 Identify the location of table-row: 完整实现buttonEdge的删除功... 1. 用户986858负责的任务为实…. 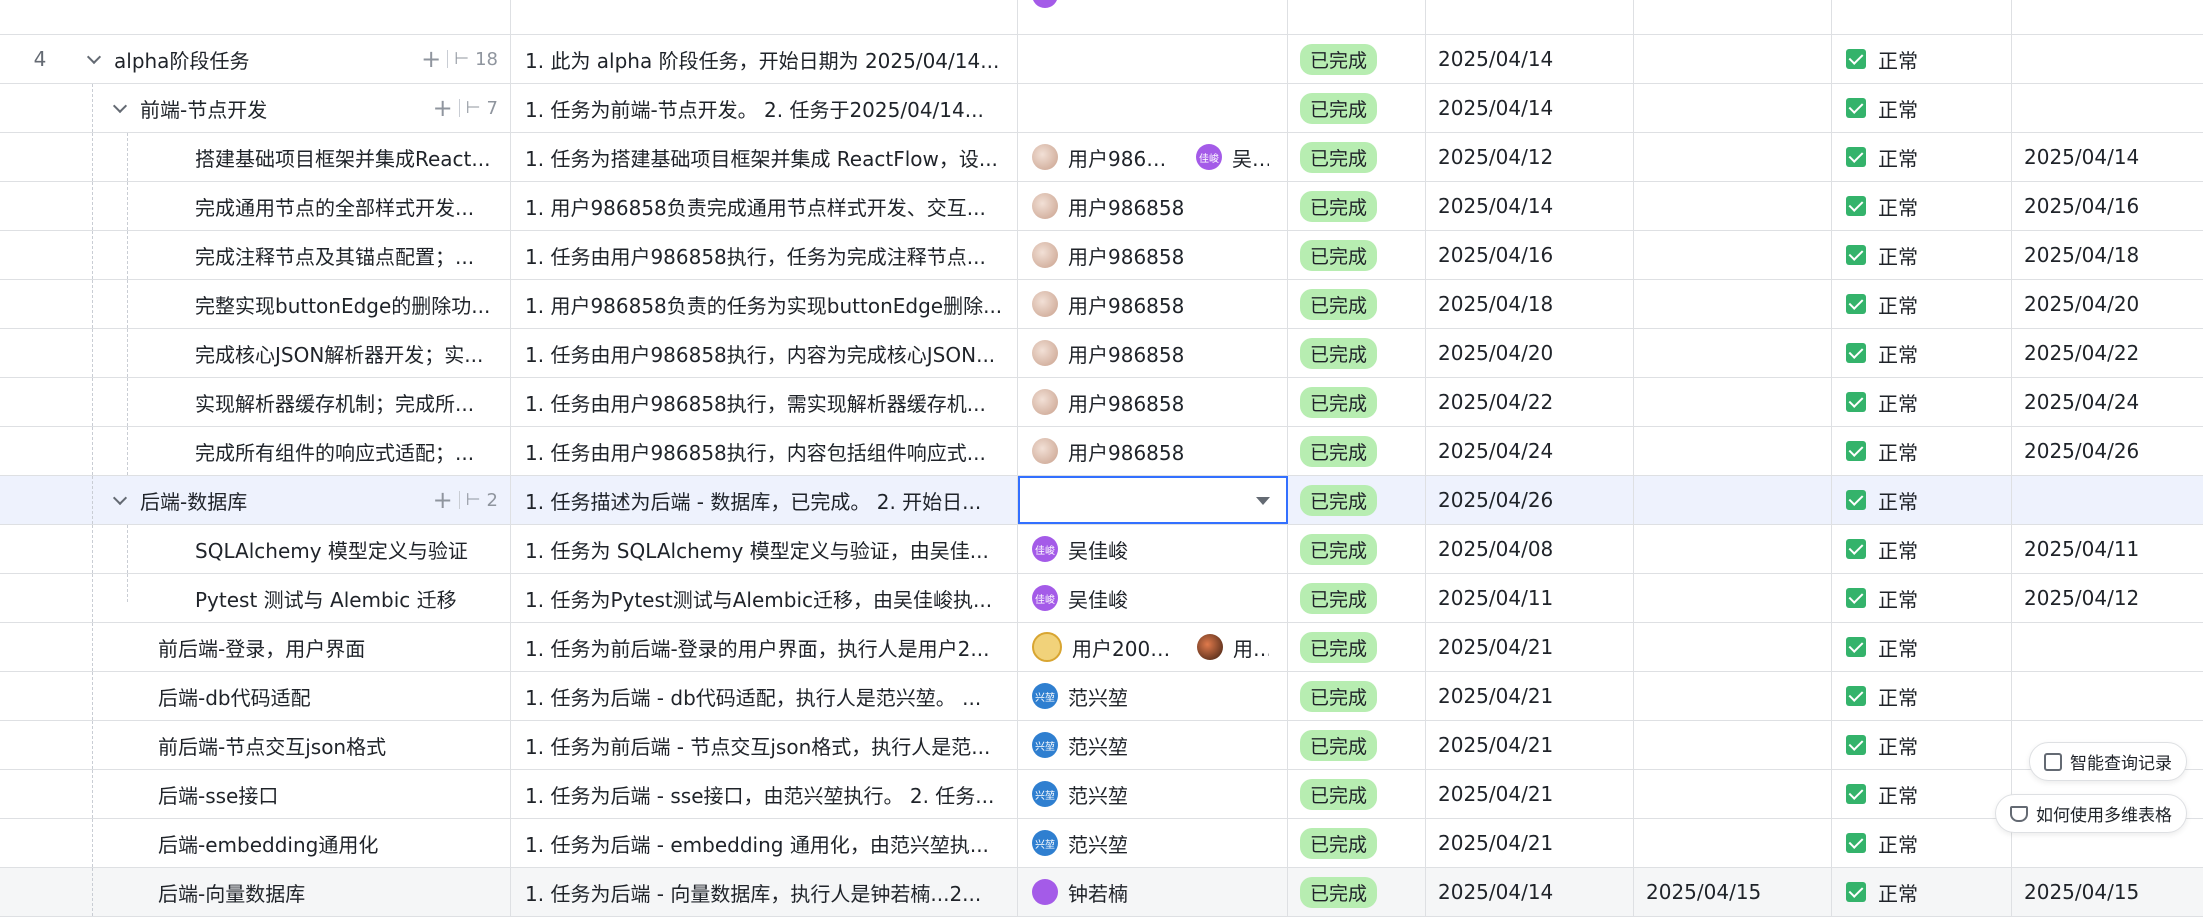
(1101, 304).